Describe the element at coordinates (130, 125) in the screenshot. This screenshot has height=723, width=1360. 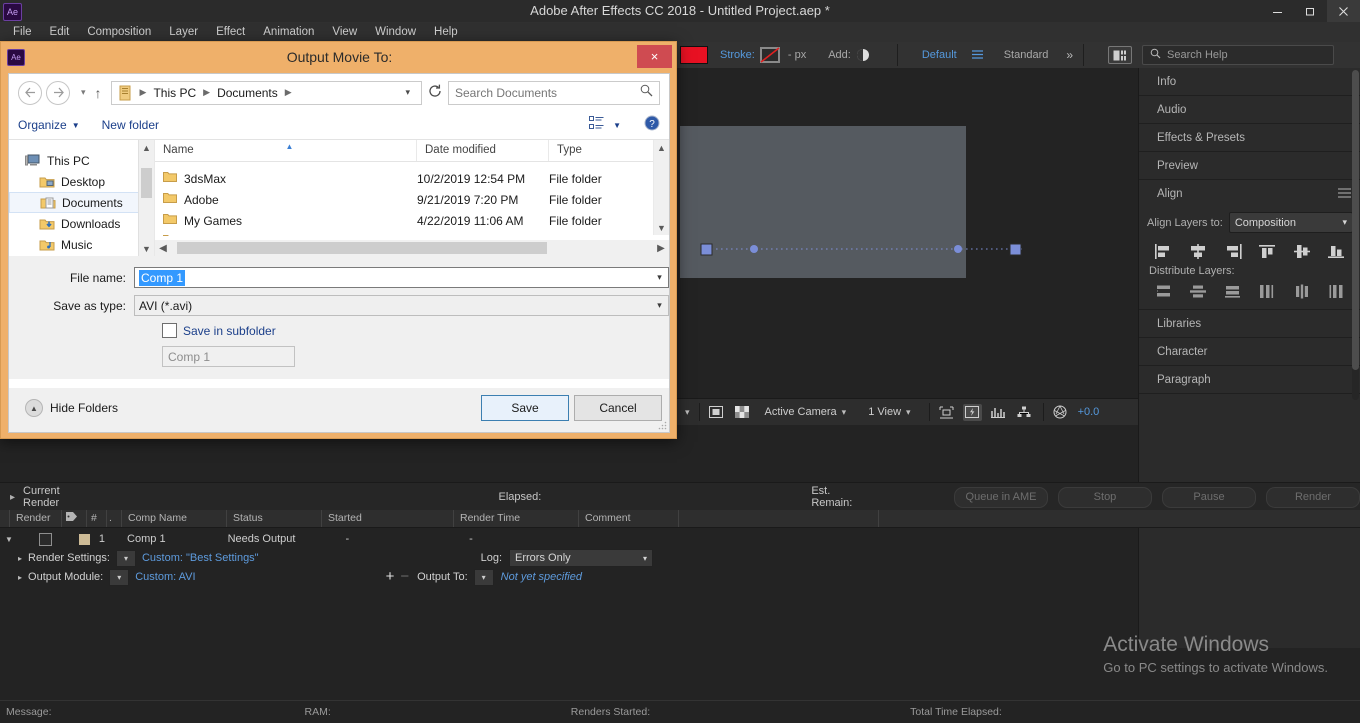
I see `new-folder-button: New folder` at that location.